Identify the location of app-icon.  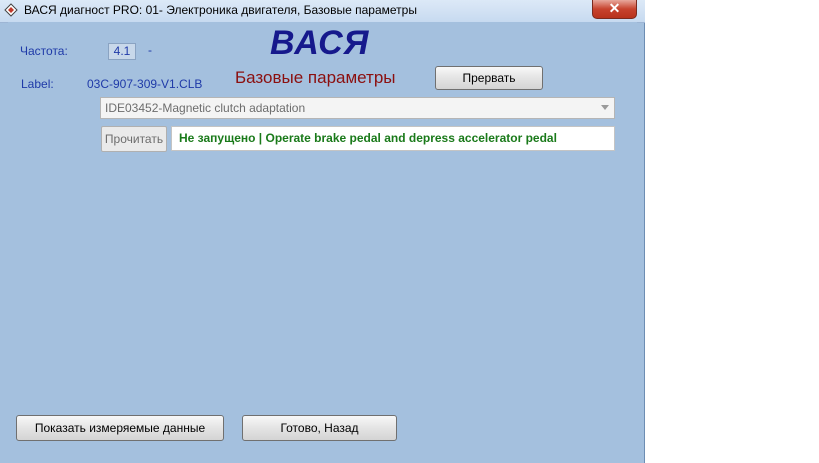
(11, 10).